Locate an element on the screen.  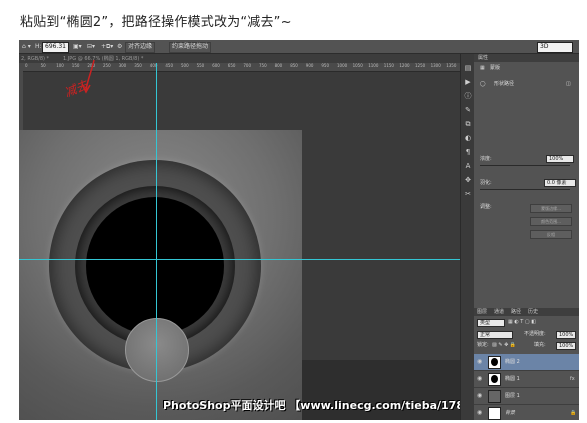
ruler-tick-label: 0 is located at coordinates (26, 65).